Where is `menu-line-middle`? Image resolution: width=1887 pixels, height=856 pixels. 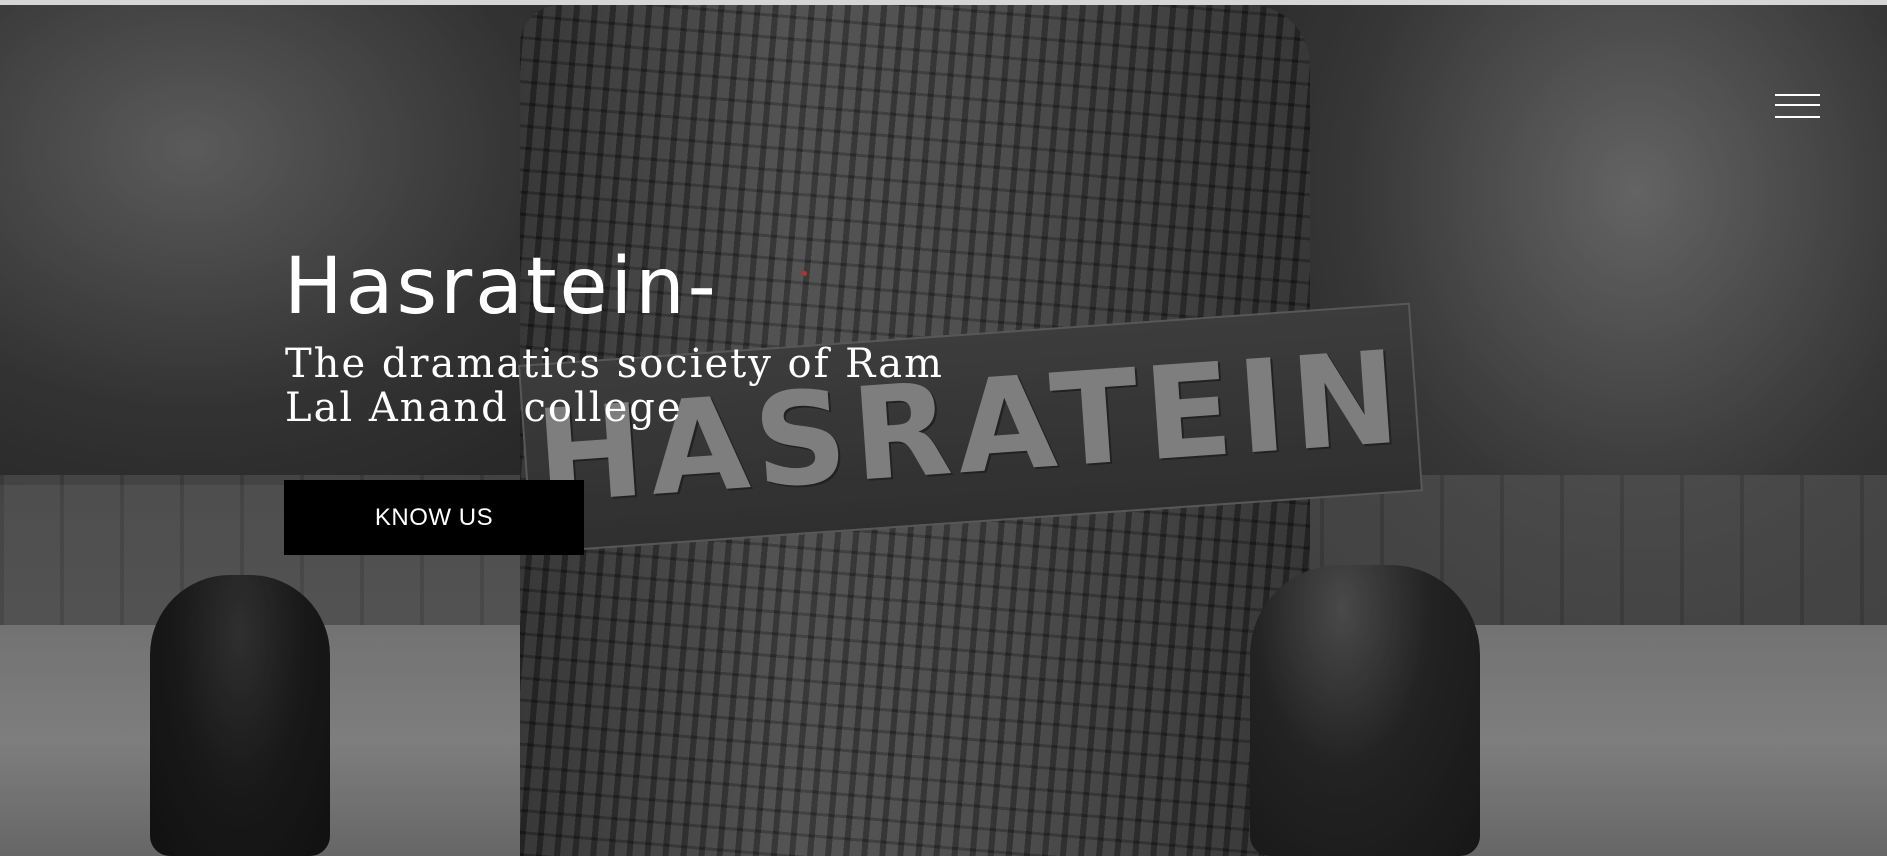 menu-line-middle is located at coordinates (1797, 105).